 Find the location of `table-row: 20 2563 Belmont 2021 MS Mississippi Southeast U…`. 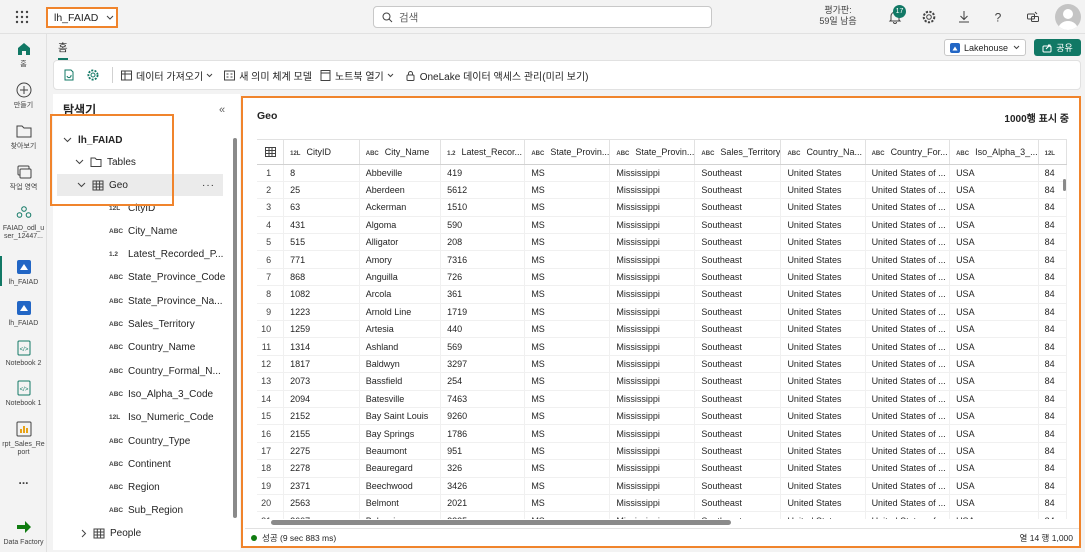

table-row: 20 2563 Belmont 2021 MS Mississippi Southeast U… is located at coordinates (662, 503).